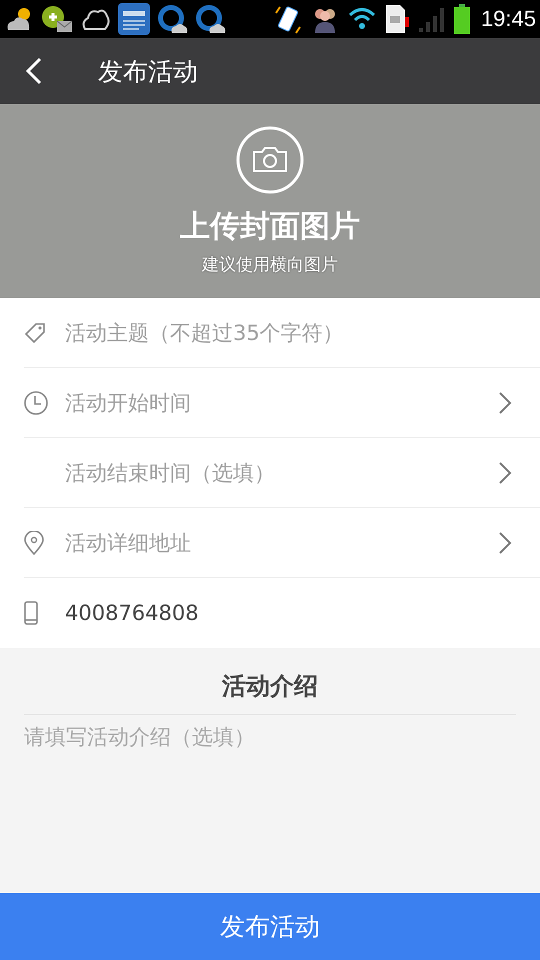 This screenshot has height=960, width=540. What do you see at coordinates (57, 19) in the screenshot?
I see `mail-icon` at bounding box center [57, 19].